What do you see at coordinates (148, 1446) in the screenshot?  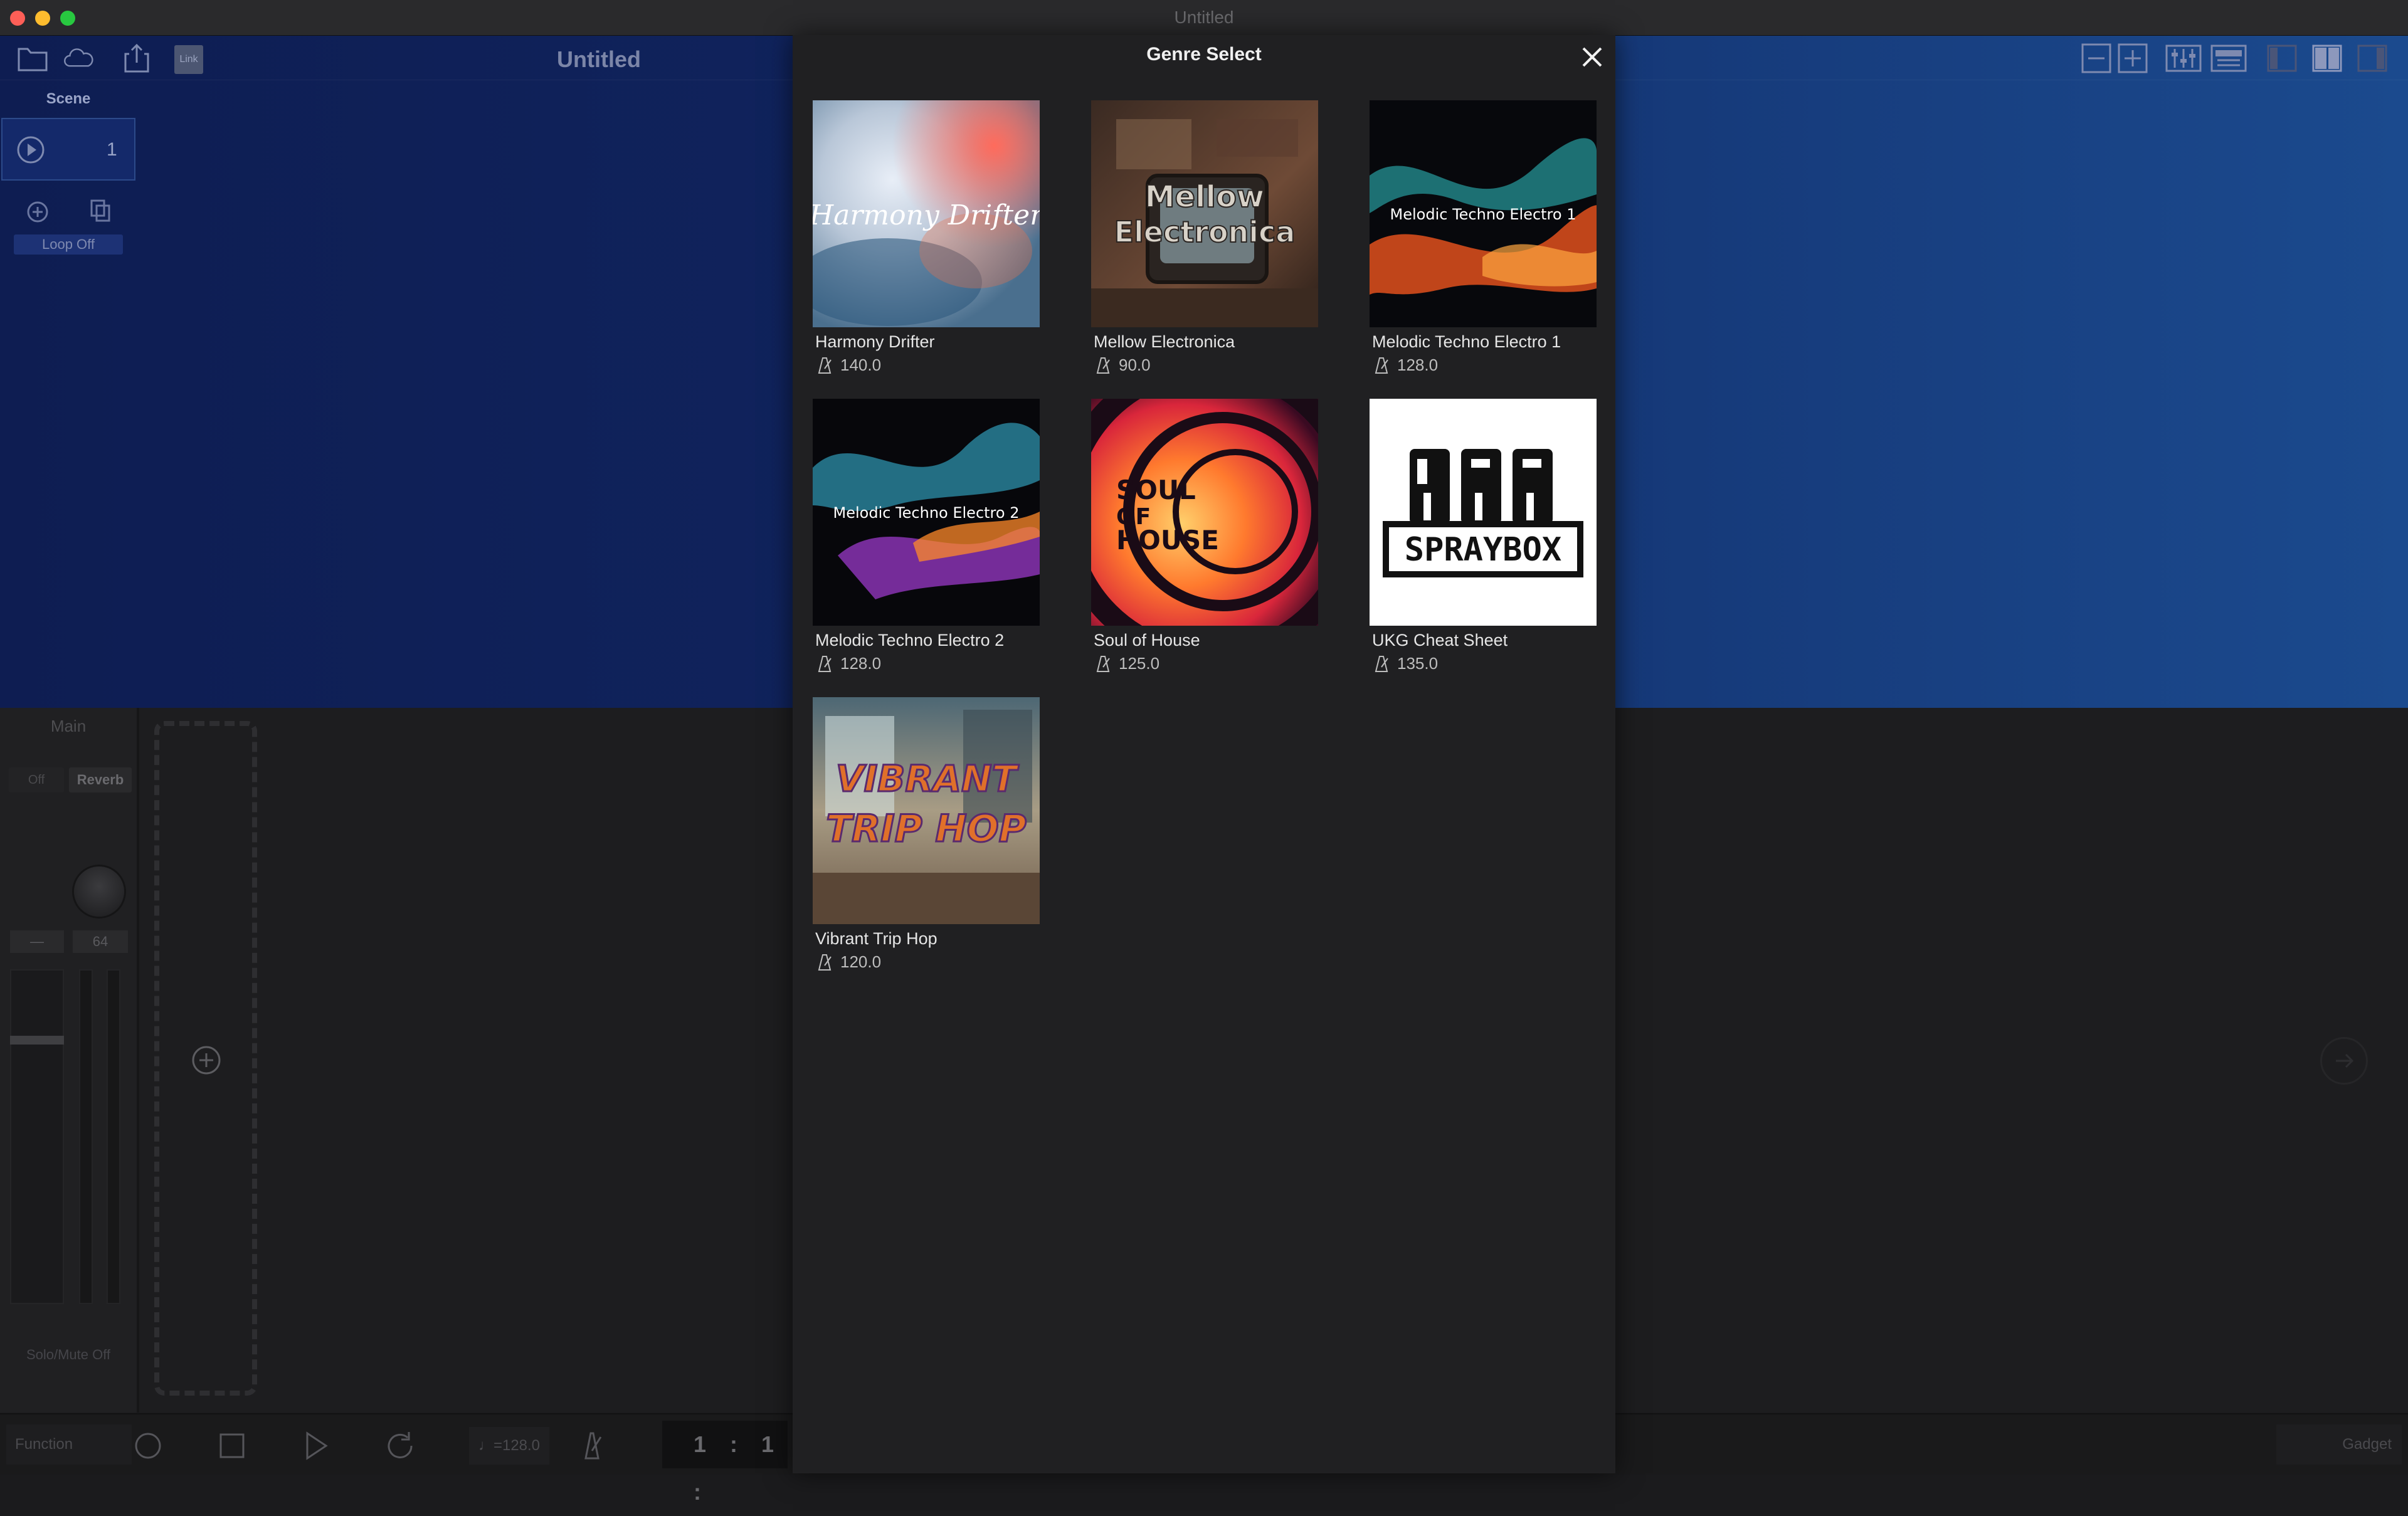 I see `record-icon` at bounding box center [148, 1446].